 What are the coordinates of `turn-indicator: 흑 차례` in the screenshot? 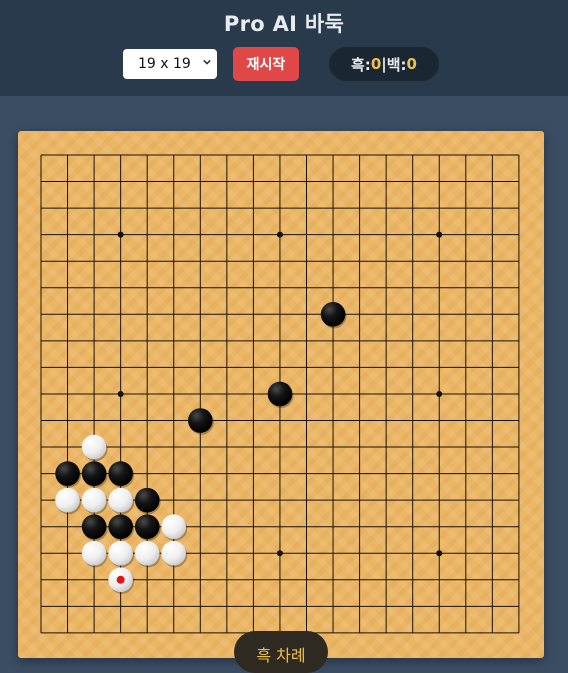 It's located at (281, 652).